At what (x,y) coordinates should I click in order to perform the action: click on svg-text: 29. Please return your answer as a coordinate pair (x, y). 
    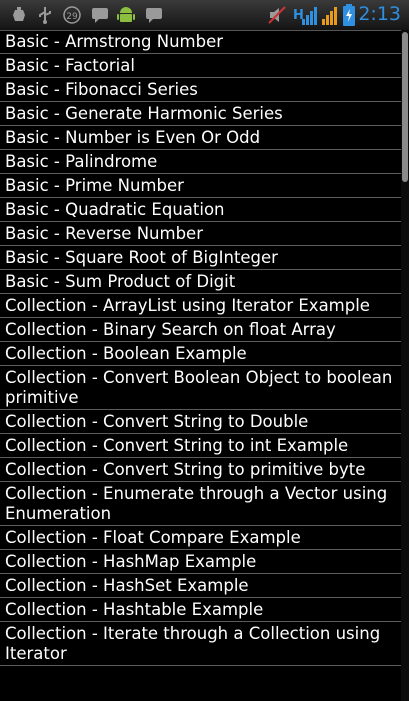
    Looking at the image, I should click on (72, 17).